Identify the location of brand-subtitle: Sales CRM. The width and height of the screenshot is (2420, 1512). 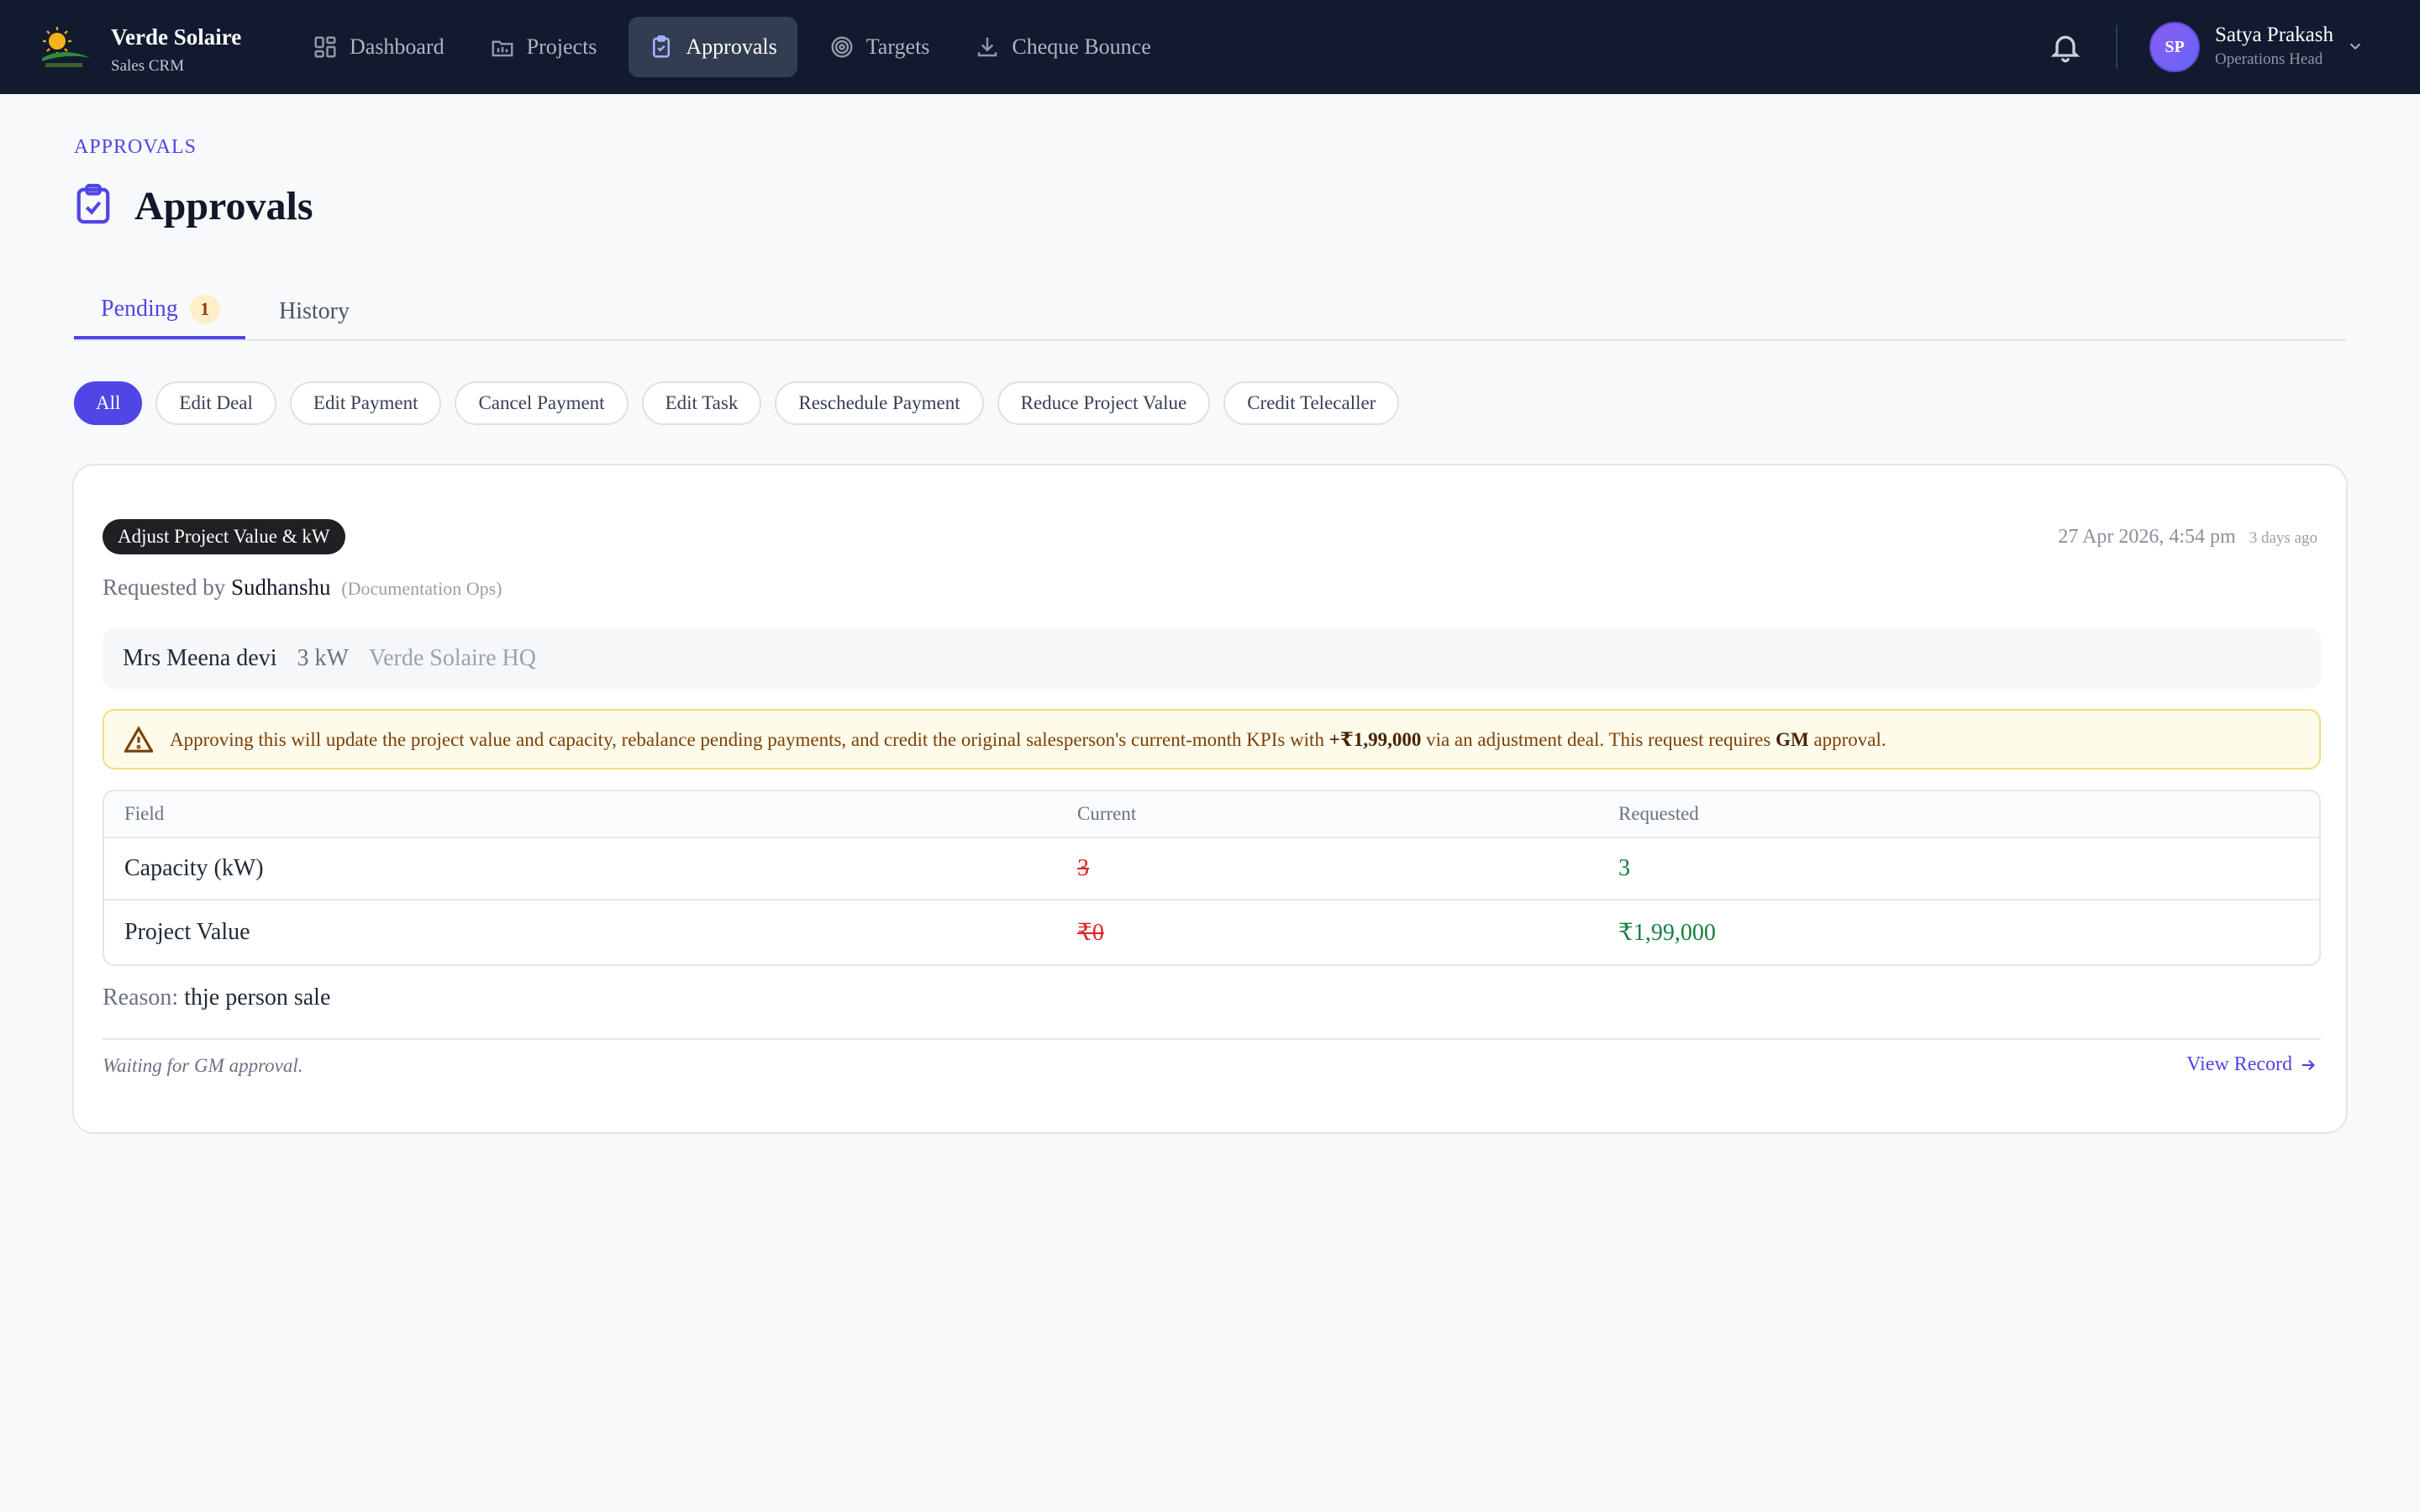
(148, 66).